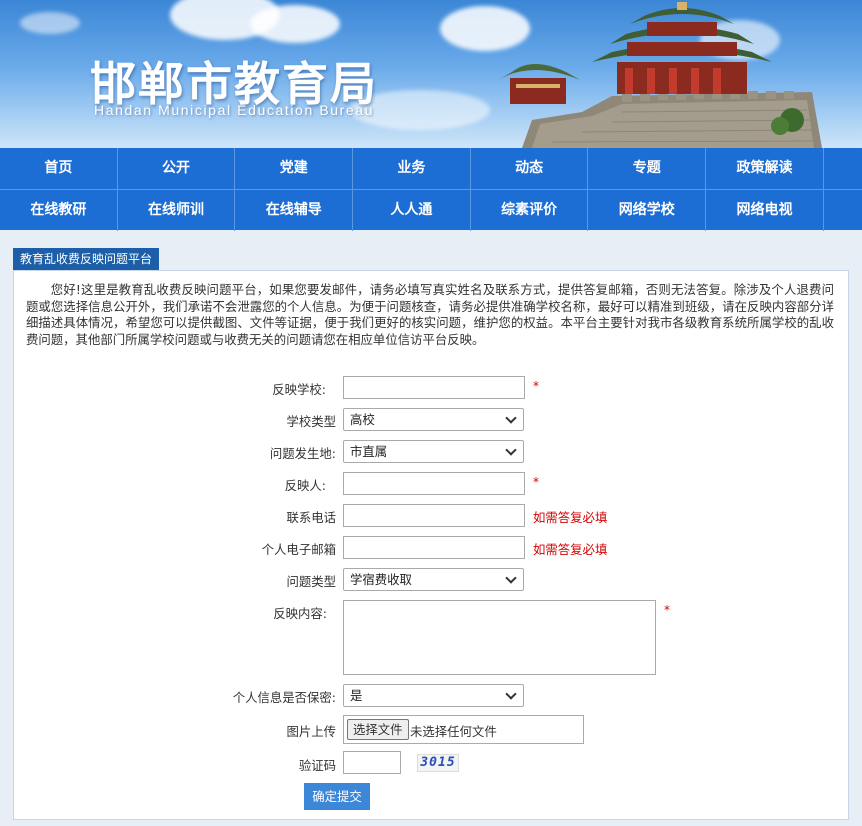  What do you see at coordinates (337, 796) in the screenshot?
I see `submit-button: 确定提交` at bounding box center [337, 796].